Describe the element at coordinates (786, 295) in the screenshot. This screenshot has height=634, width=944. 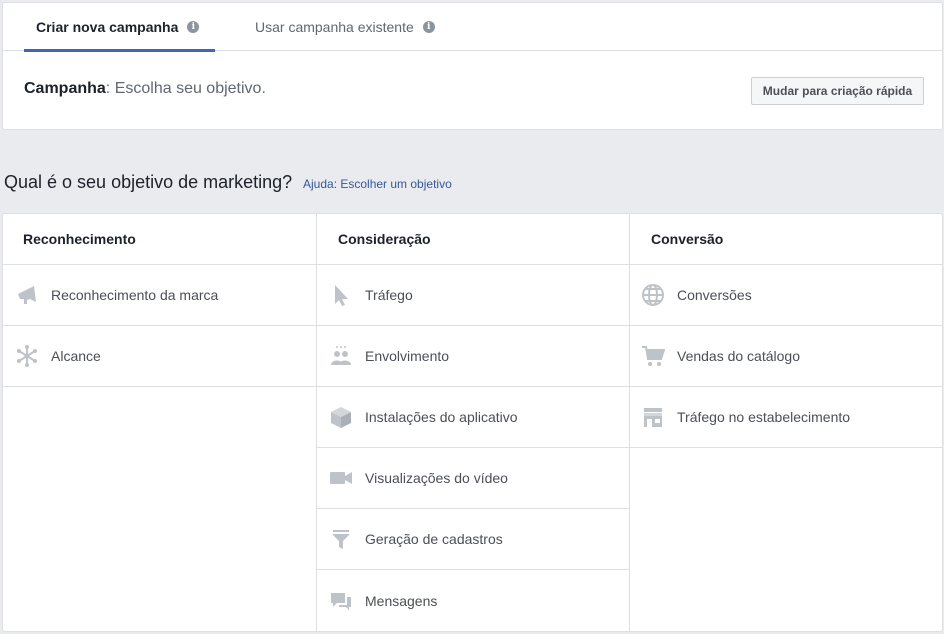
I see `objective-conversions: Conversões` at that location.